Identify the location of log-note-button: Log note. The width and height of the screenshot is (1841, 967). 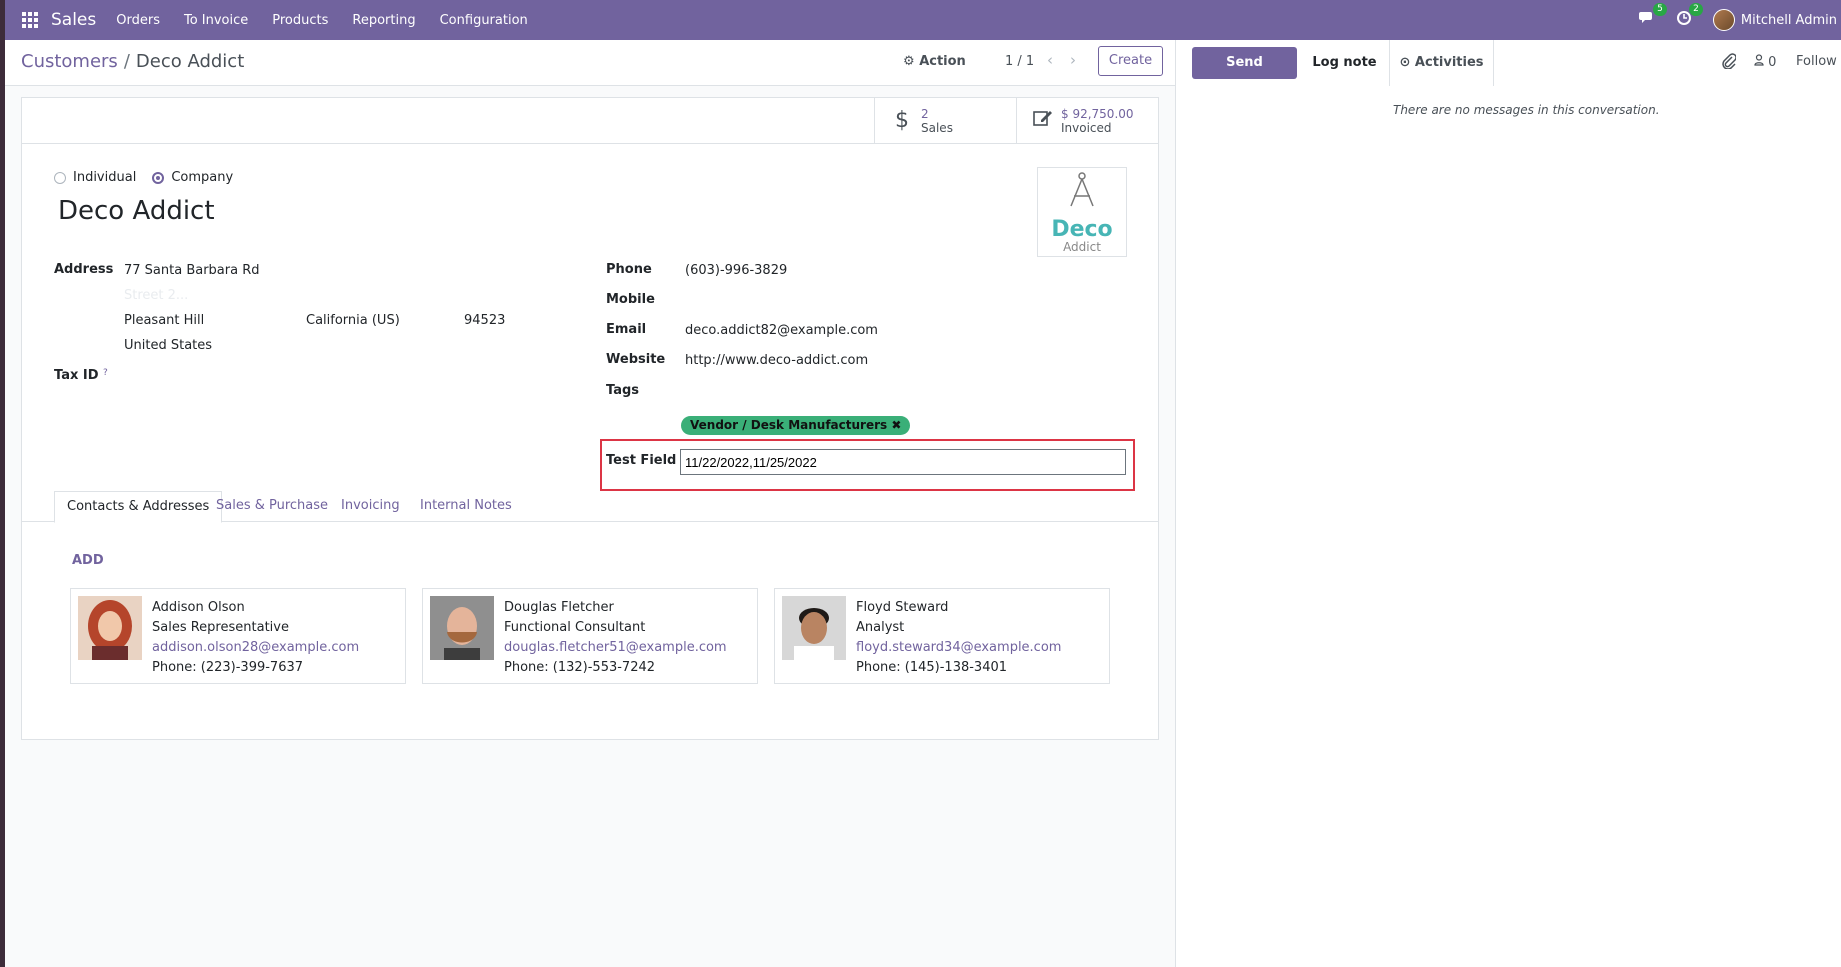
(1345, 63).